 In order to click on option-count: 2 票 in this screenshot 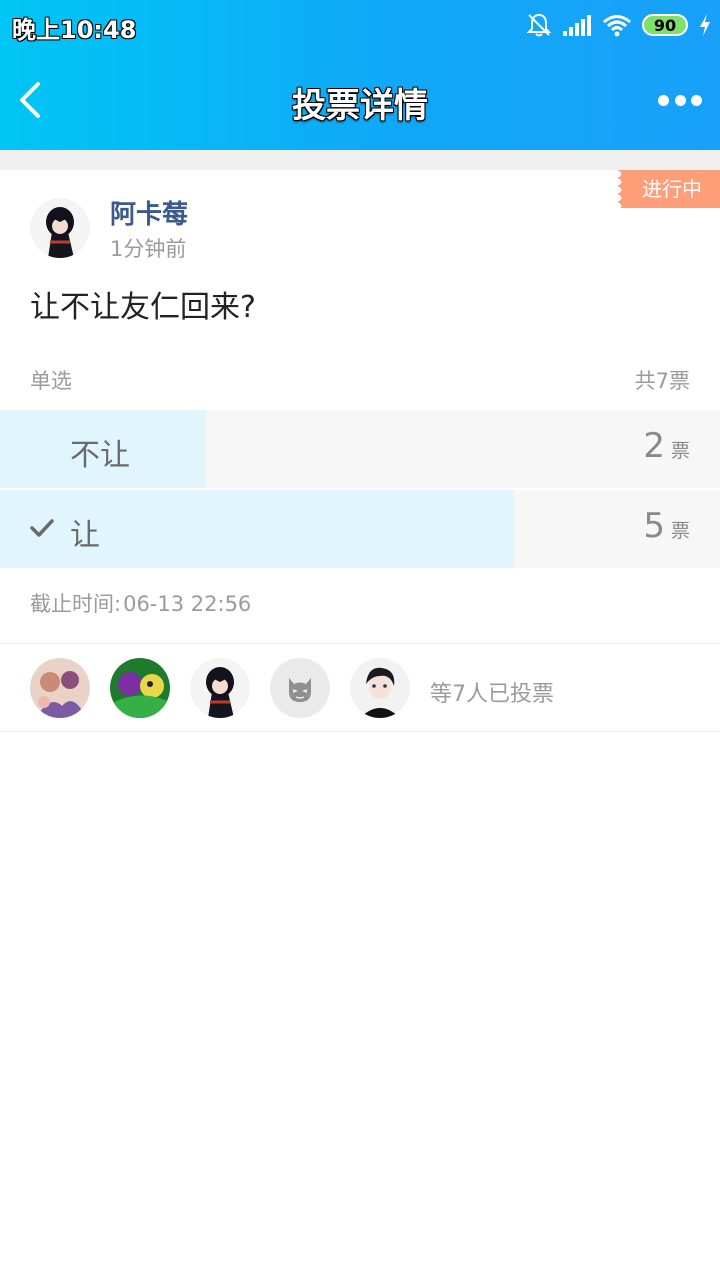, I will do `click(666, 446)`.